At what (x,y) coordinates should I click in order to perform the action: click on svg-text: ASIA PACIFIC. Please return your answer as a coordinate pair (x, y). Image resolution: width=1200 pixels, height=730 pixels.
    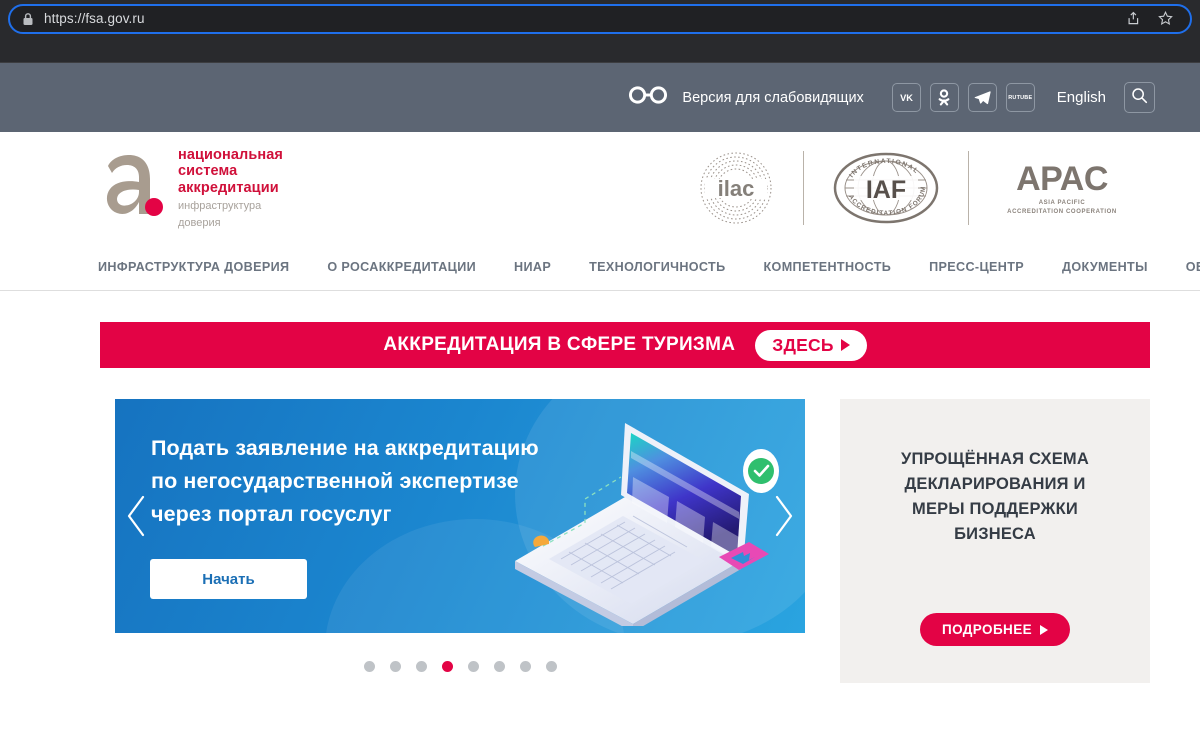
    Looking at the image, I should click on (1062, 203).